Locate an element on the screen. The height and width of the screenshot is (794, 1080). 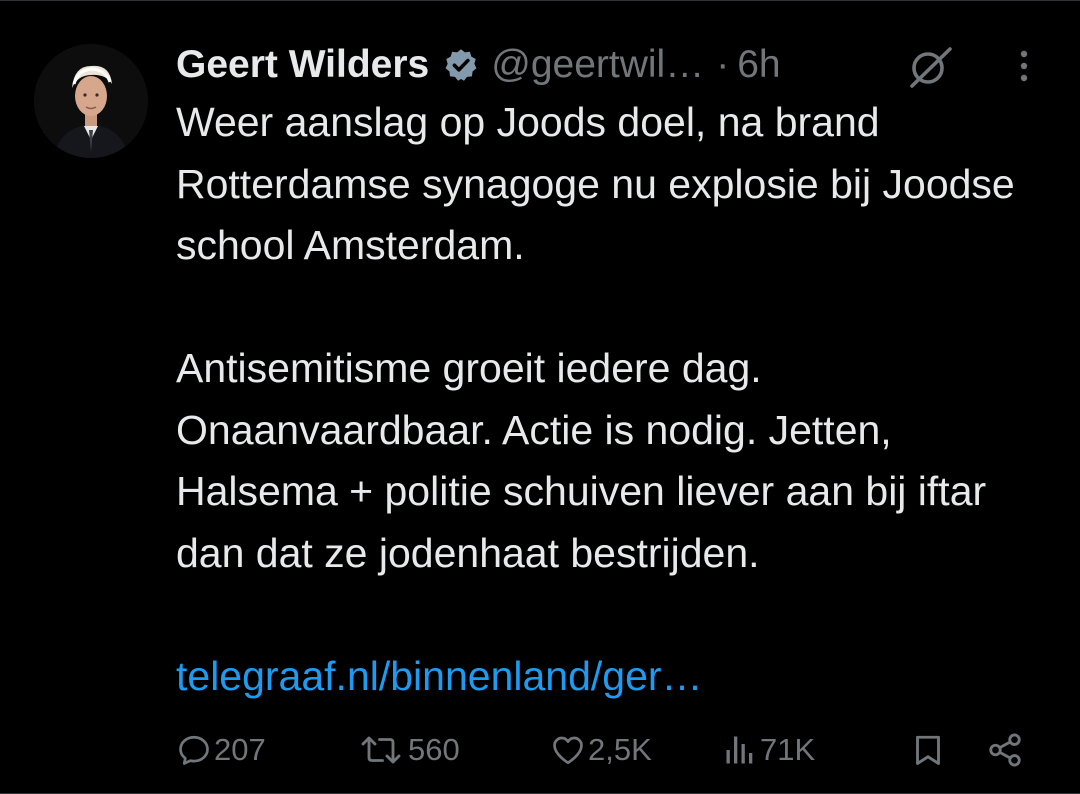
repost-button: 560 is located at coordinates (408, 750).